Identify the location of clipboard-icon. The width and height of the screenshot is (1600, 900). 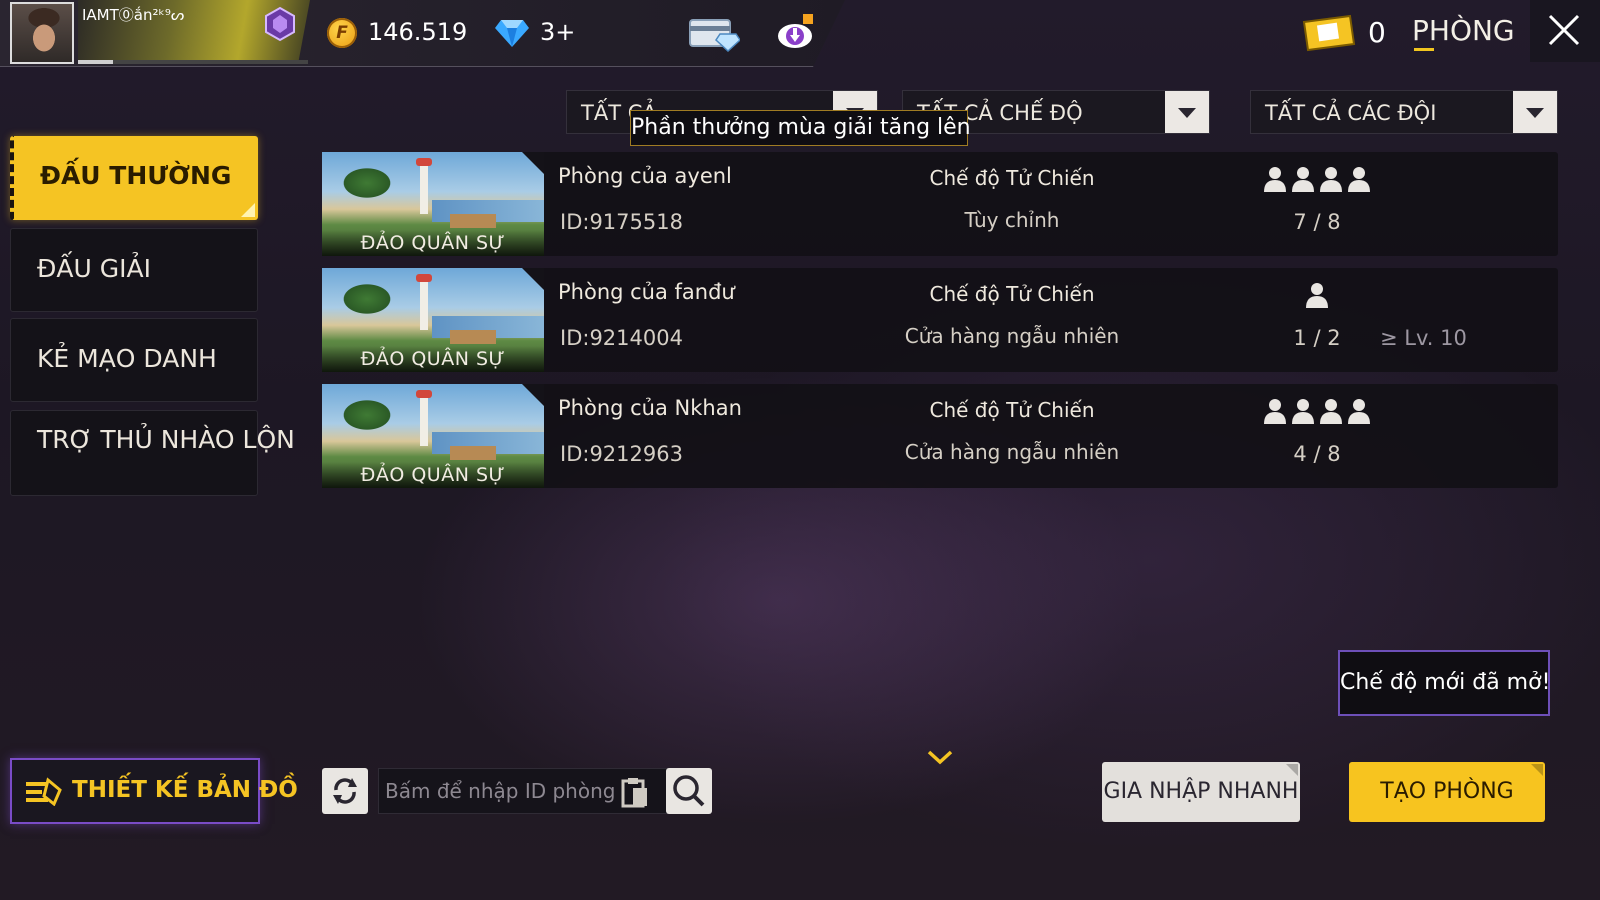
(634, 793).